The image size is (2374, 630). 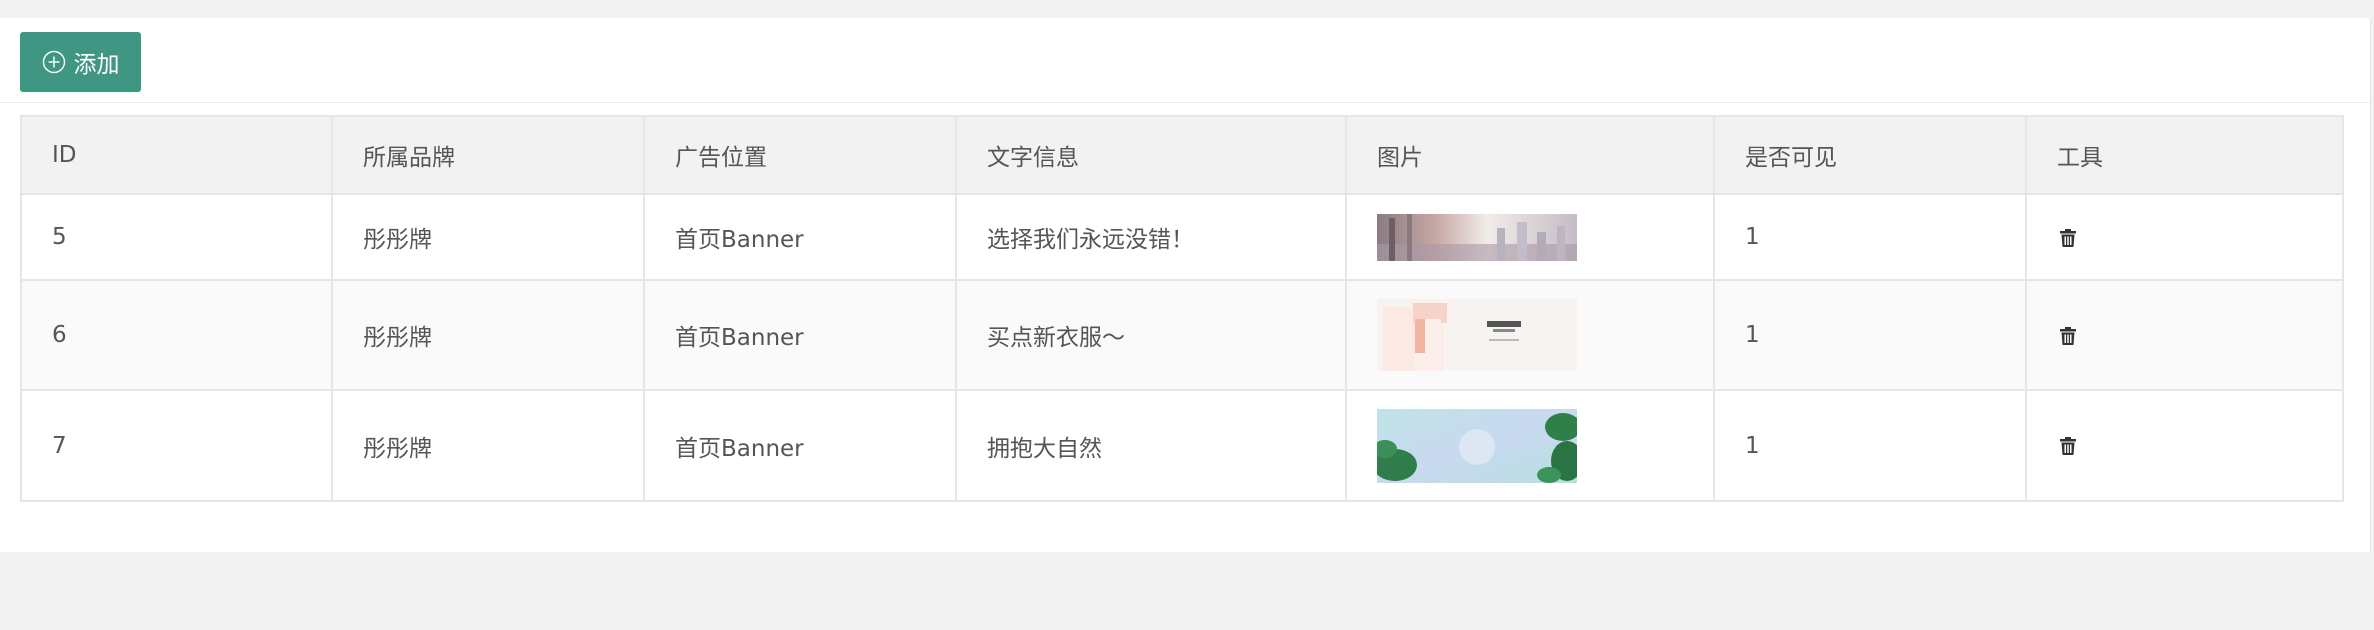 What do you see at coordinates (53, 62) in the screenshot?
I see `plus-circle-icon` at bounding box center [53, 62].